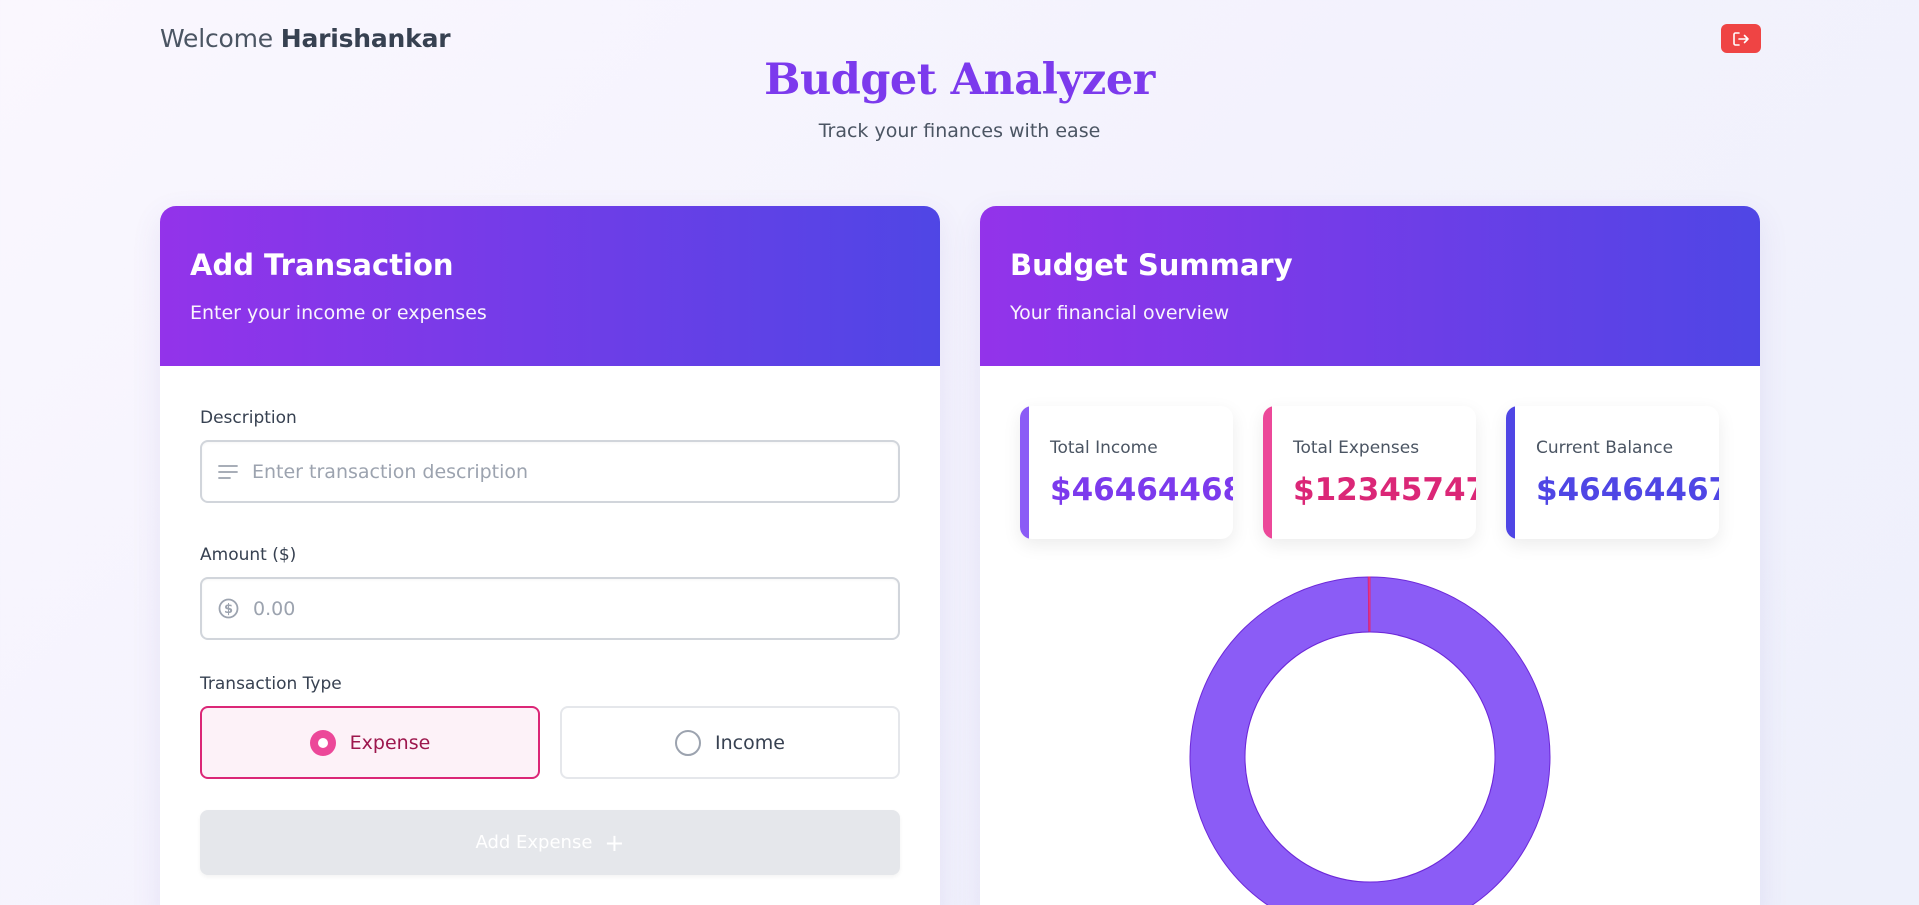  What do you see at coordinates (1369, 604) in the screenshot?
I see `donut-slice-expenses` at bounding box center [1369, 604].